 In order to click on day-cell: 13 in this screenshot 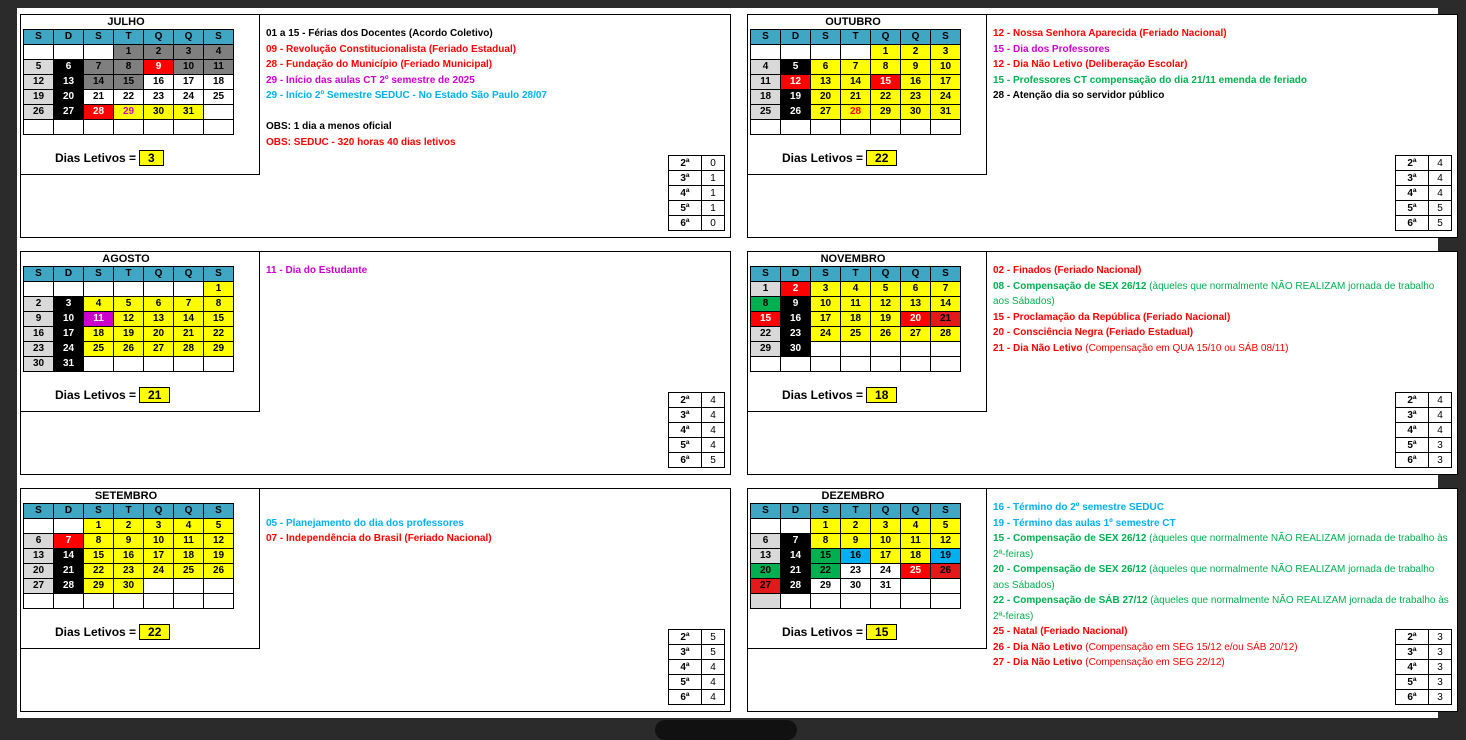, I will do `click(159, 319)`.